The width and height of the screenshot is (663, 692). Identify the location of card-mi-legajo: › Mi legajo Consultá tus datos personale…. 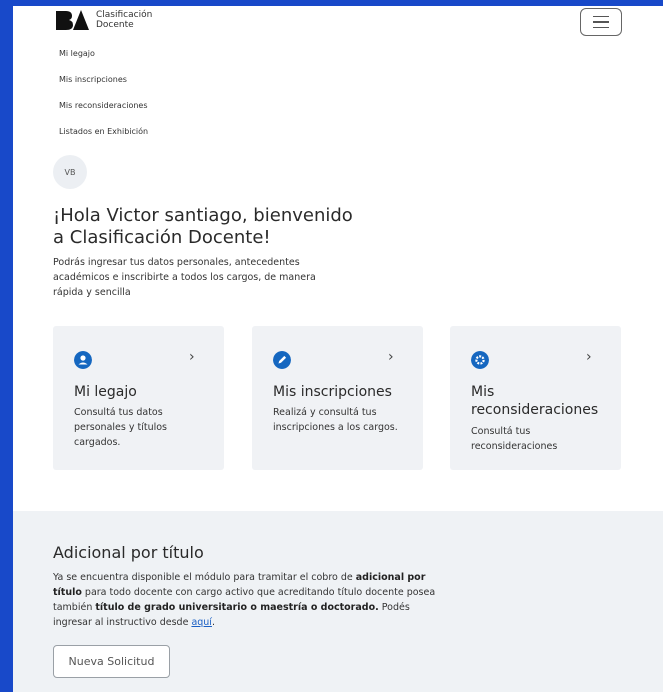
(138, 398).